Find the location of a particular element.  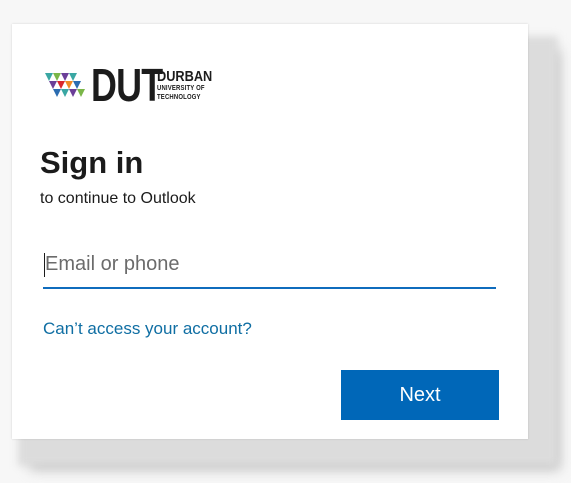

dut-logo-letters: DUT is located at coordinates (127, 85).